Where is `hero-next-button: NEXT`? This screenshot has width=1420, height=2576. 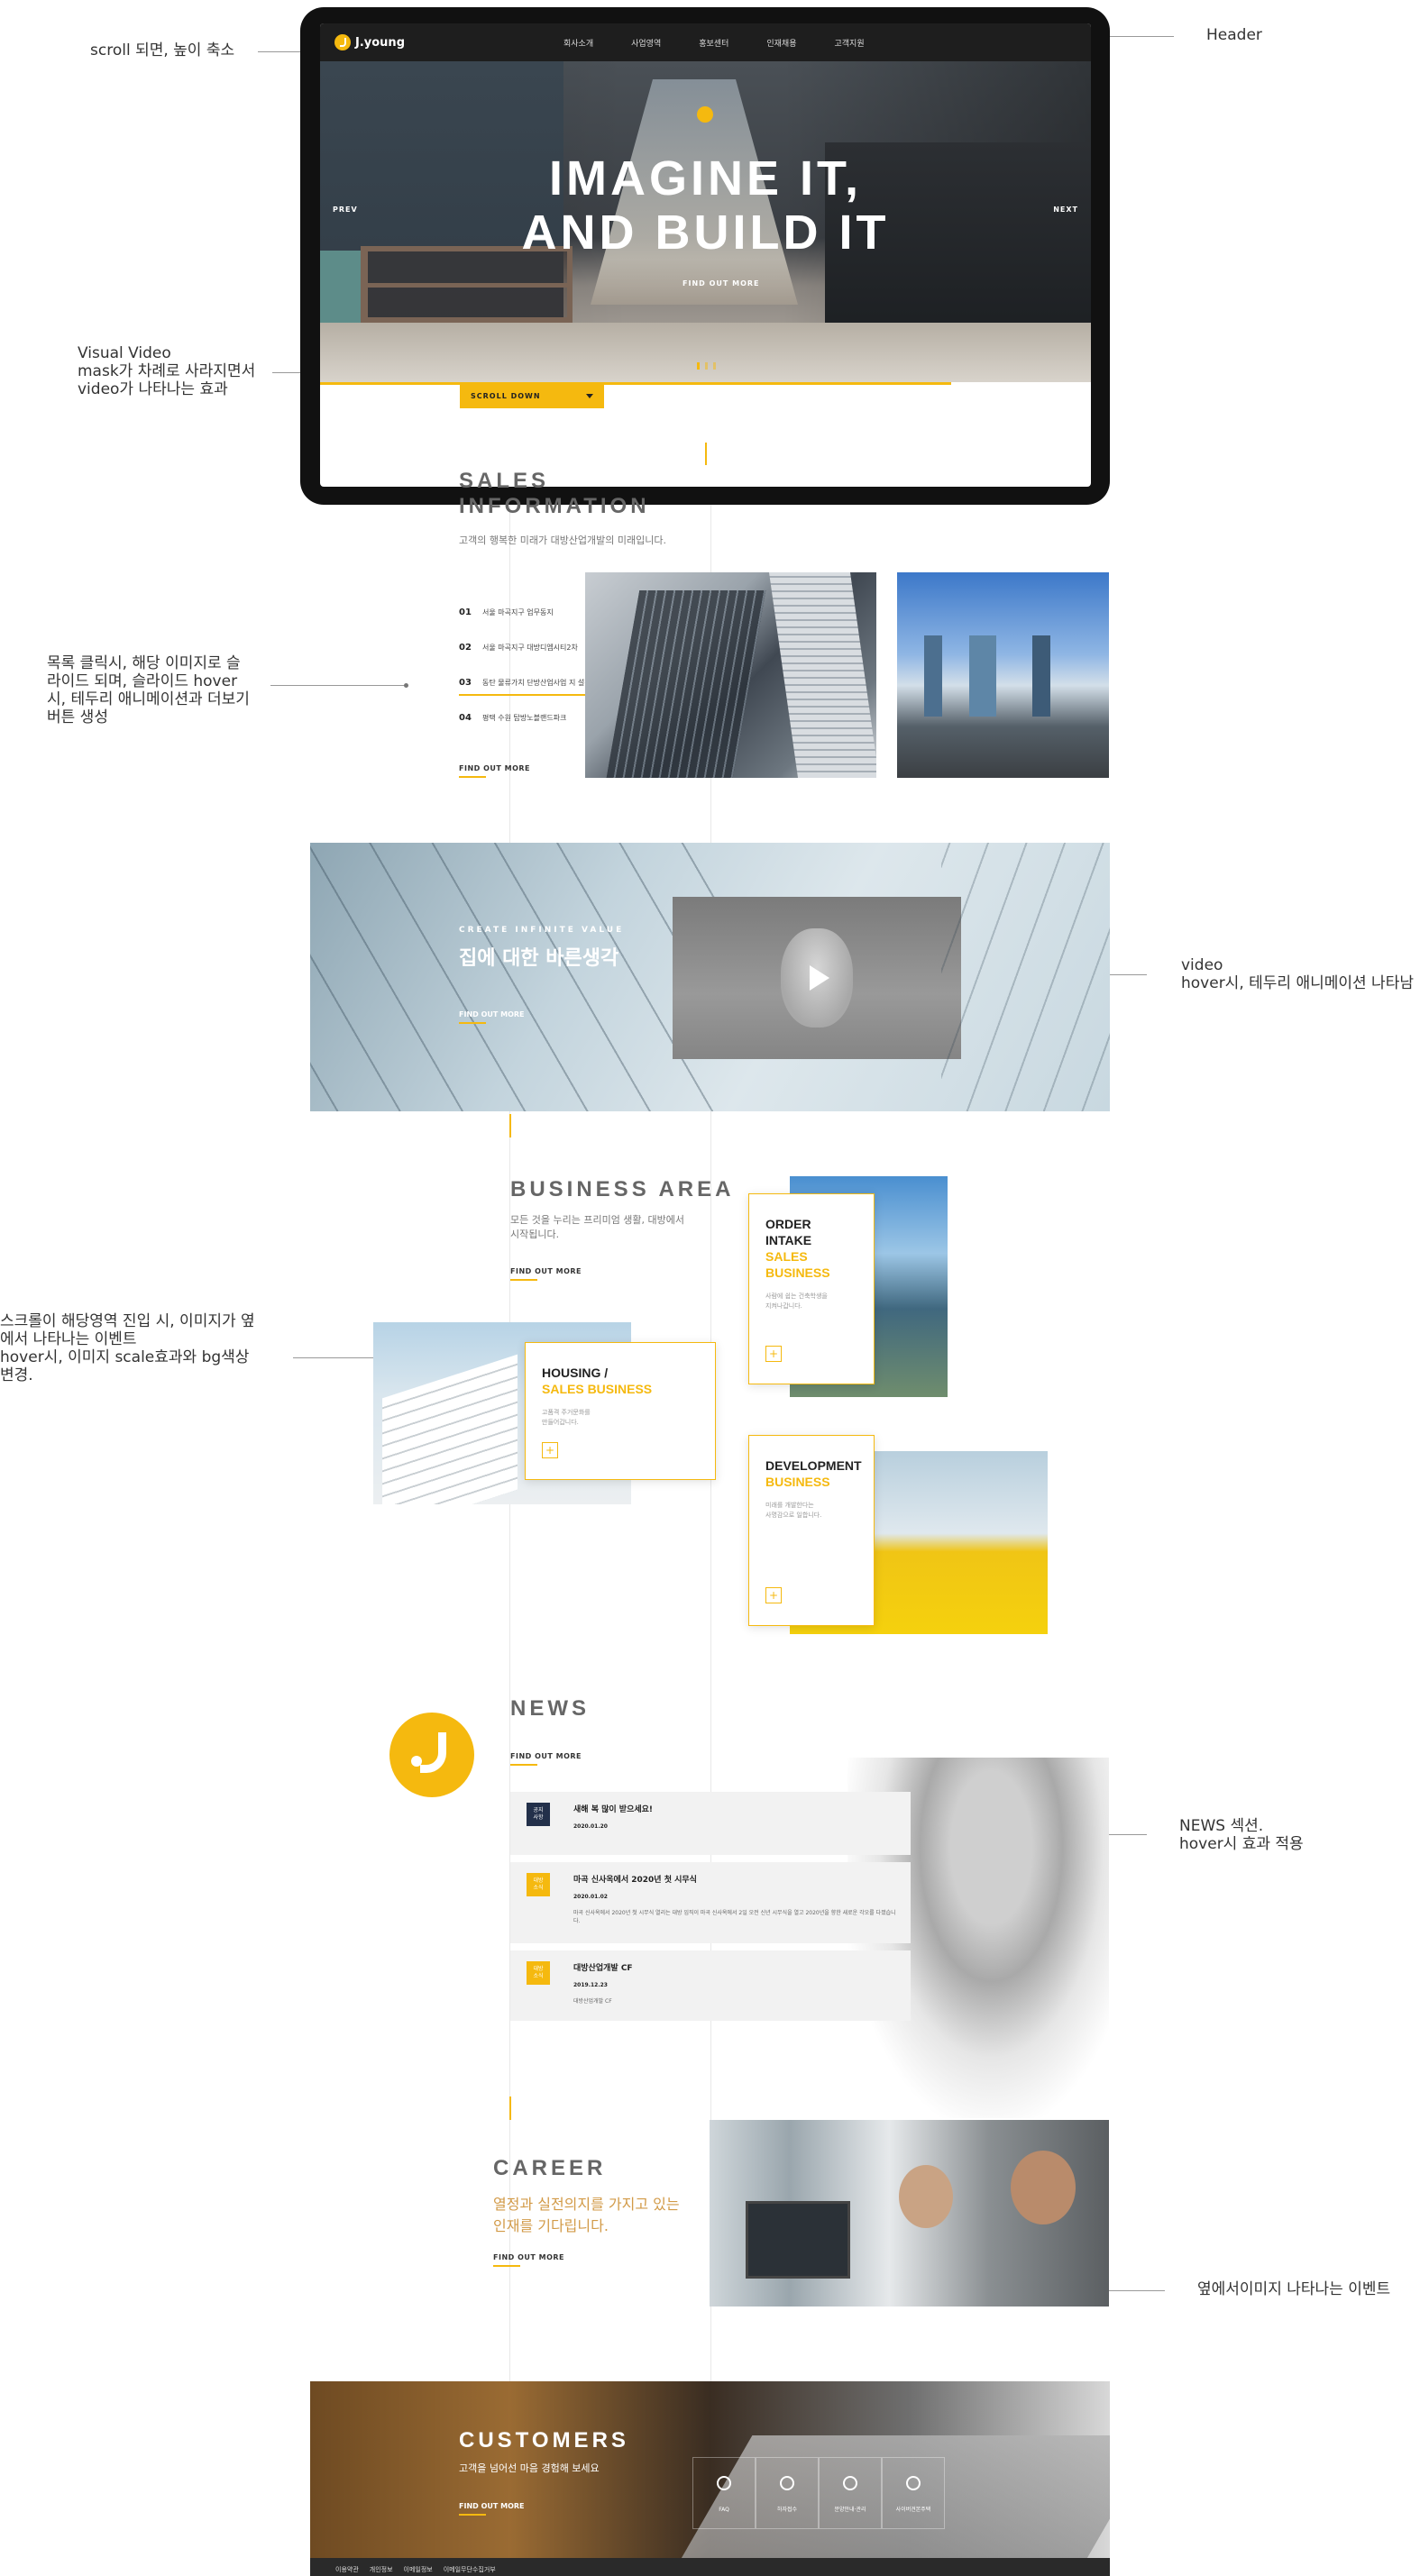
hero-next-button: NEXT is located at coordinates (1065, 210).